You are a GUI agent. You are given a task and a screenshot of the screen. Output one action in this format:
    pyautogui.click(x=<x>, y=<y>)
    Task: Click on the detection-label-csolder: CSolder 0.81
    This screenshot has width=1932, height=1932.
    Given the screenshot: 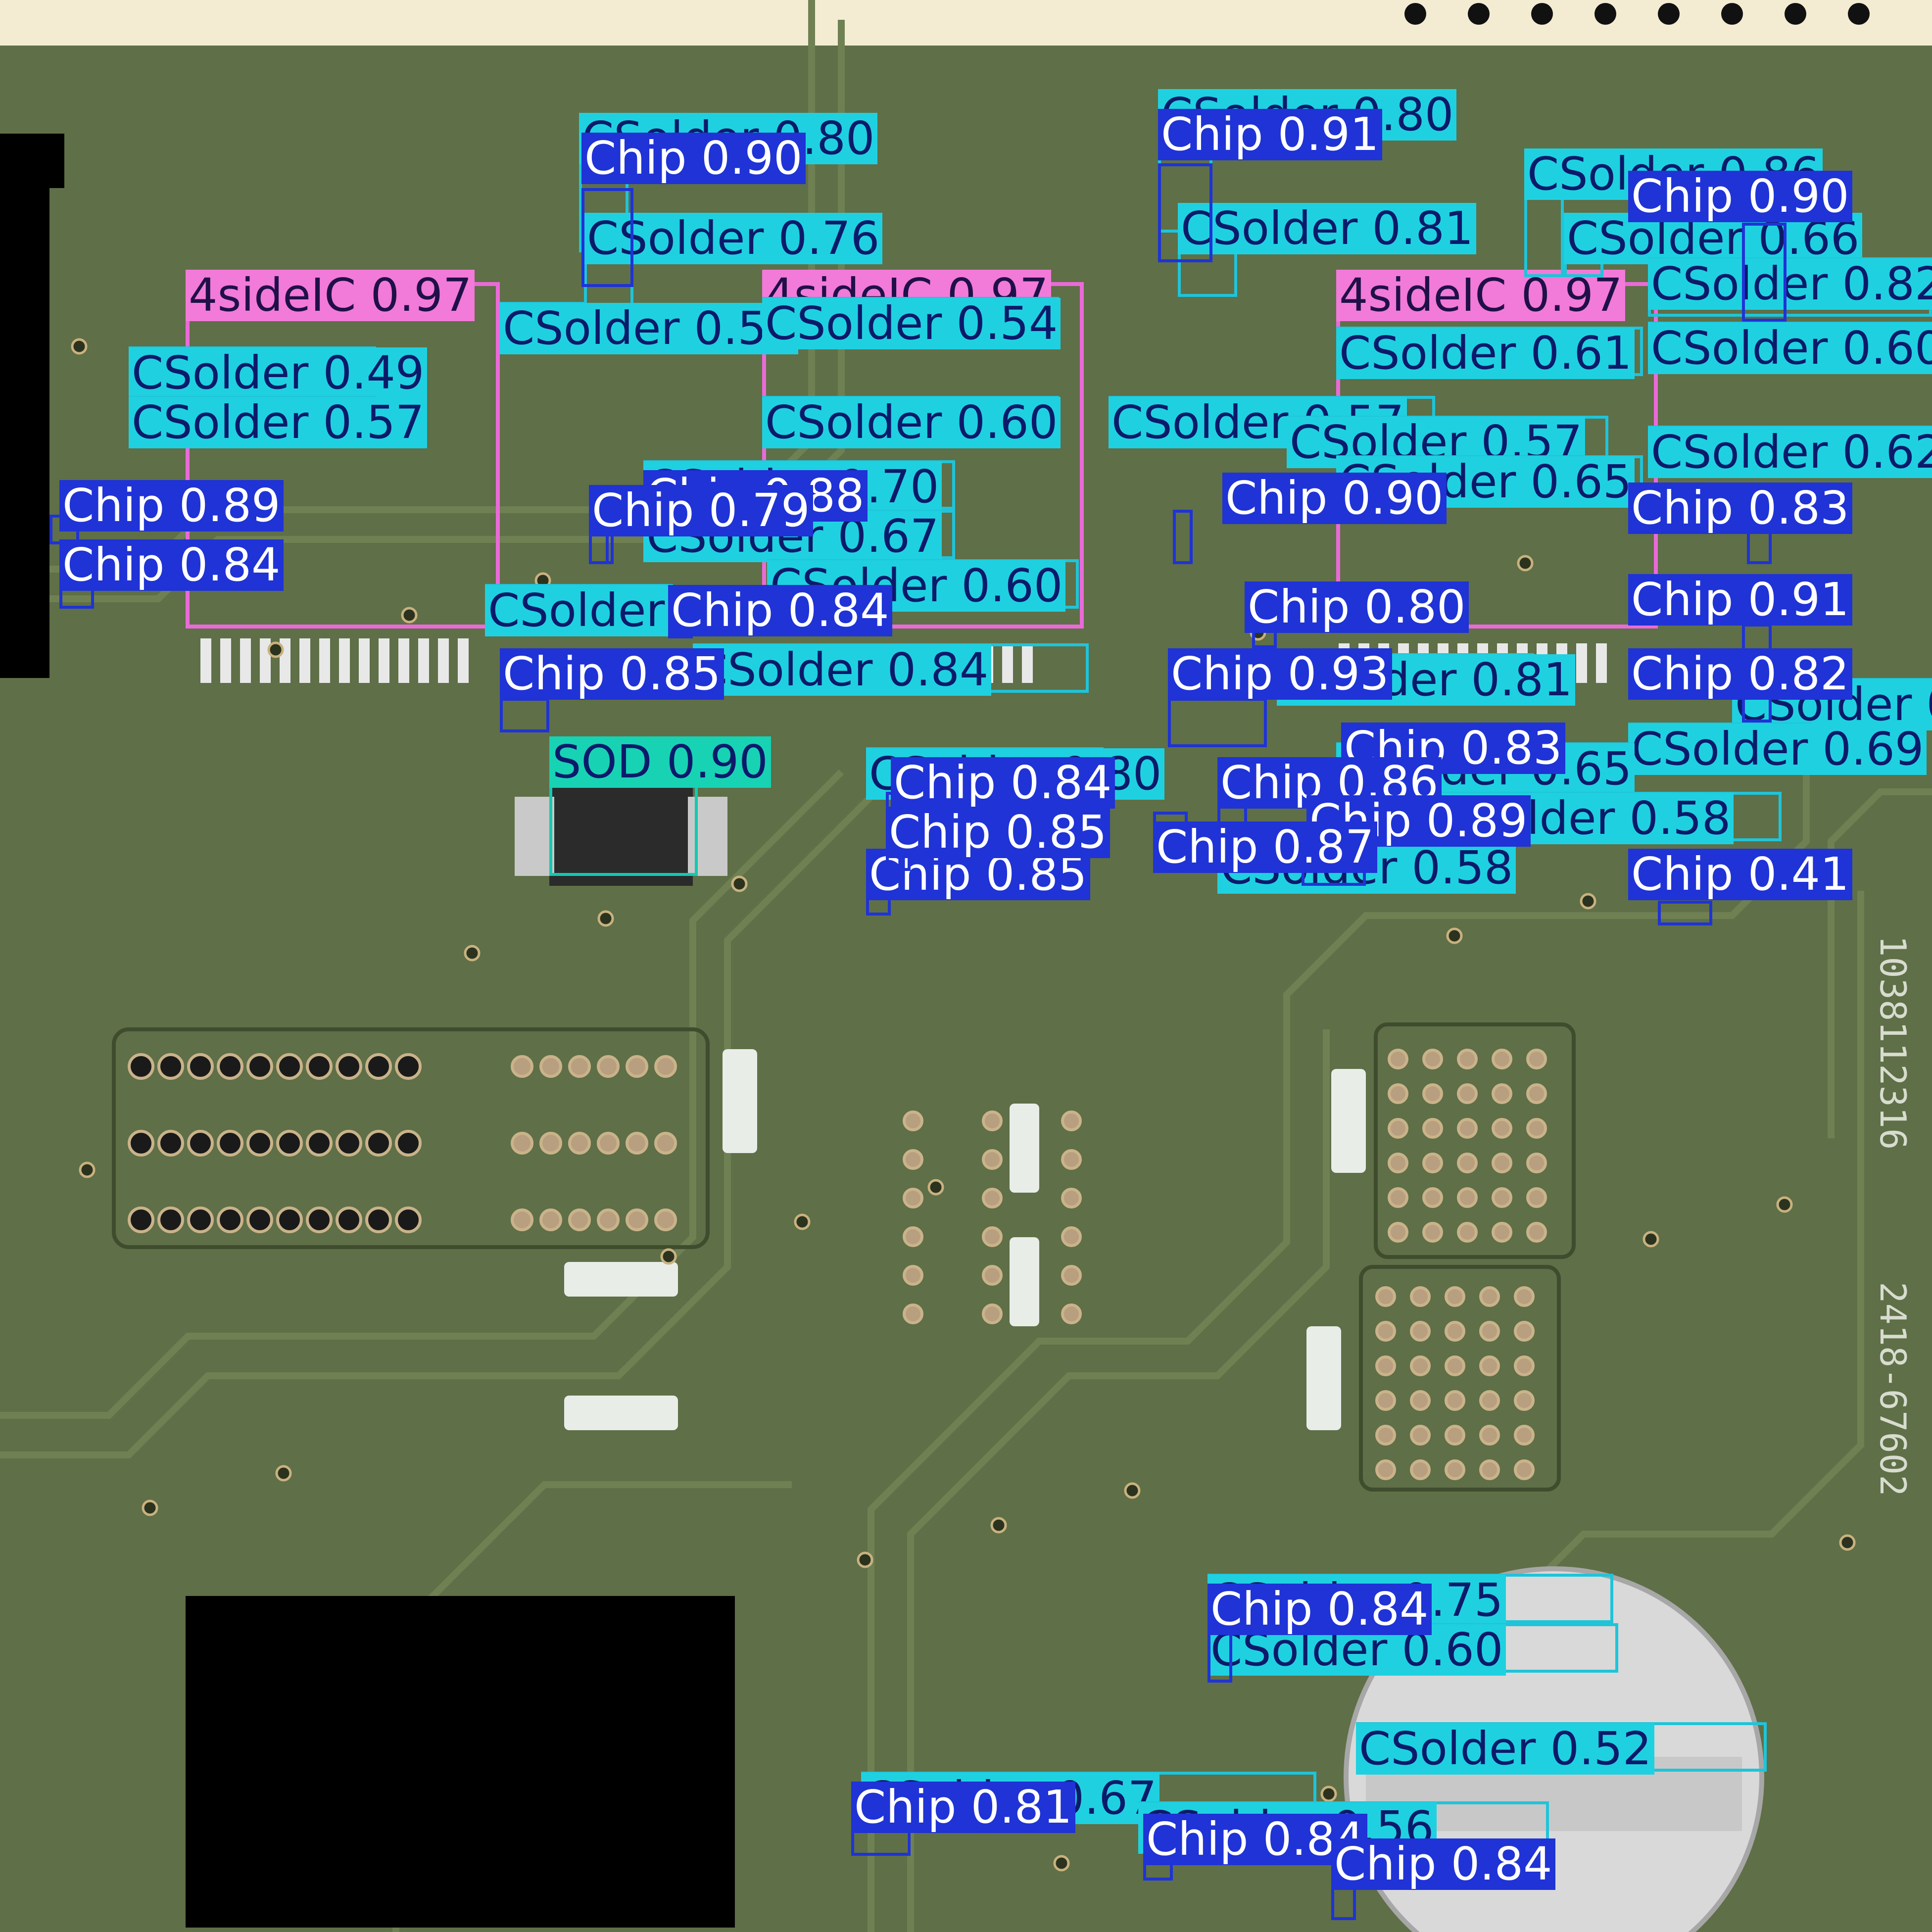 What is the action you would take?
    pyautogui.click(x=1327, y=228)
    